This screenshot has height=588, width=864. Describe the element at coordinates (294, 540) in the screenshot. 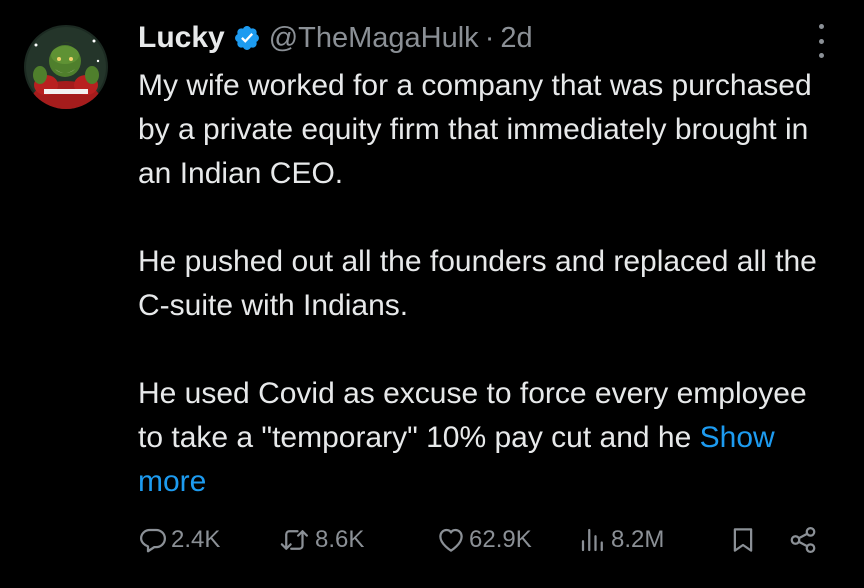

I see `repost-icon` at that location.